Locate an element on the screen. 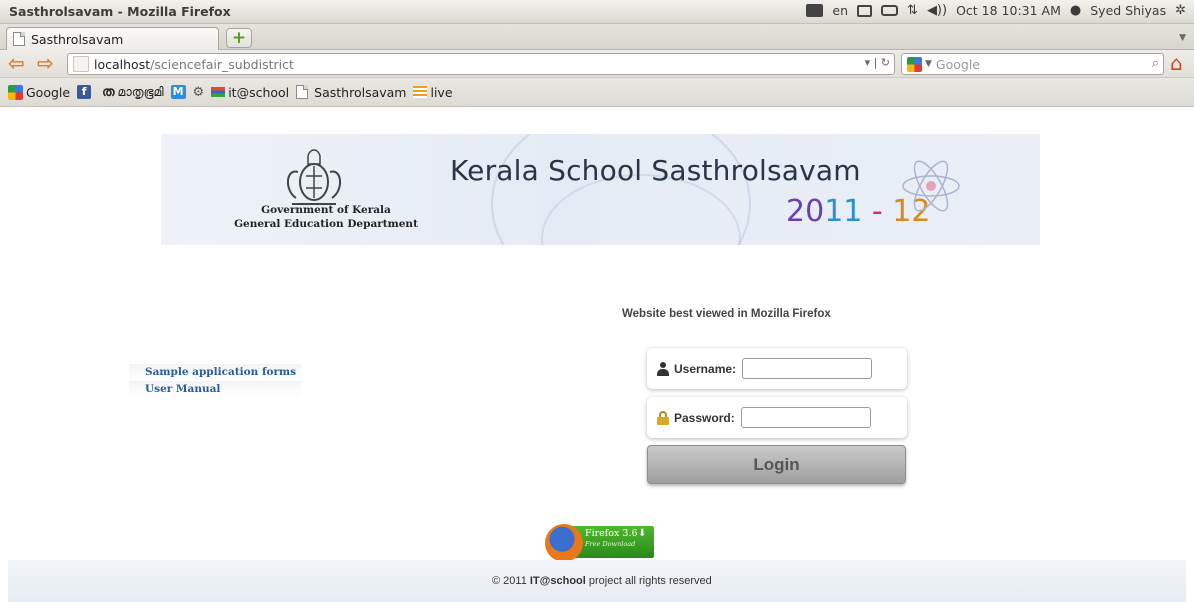 This screenshot has height=602, width=1194. banner-title: Kerala School Sasthrolsavam is located at coordinates (655, 170).